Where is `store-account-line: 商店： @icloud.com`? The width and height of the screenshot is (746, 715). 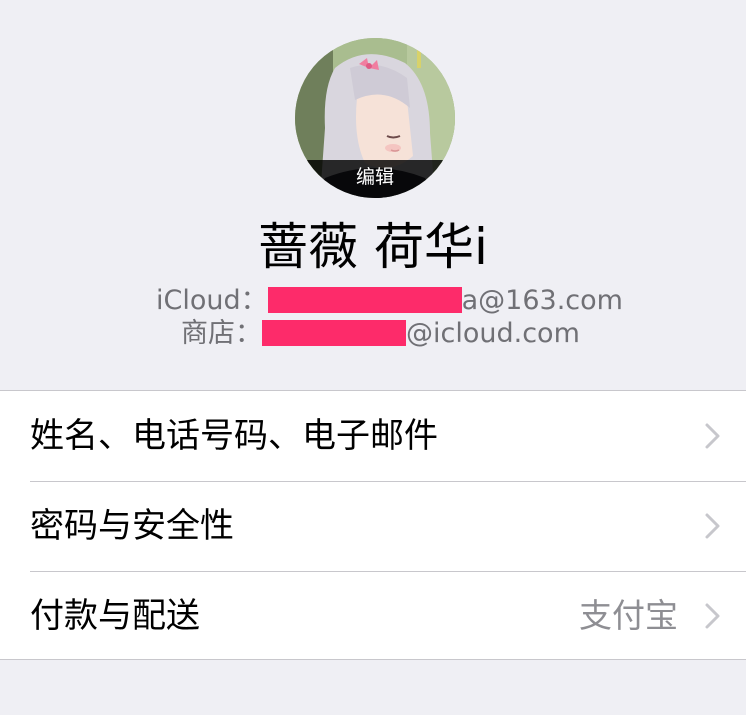 store-account-line: 商店： @icloud.com is located at coordinates (380, 334).